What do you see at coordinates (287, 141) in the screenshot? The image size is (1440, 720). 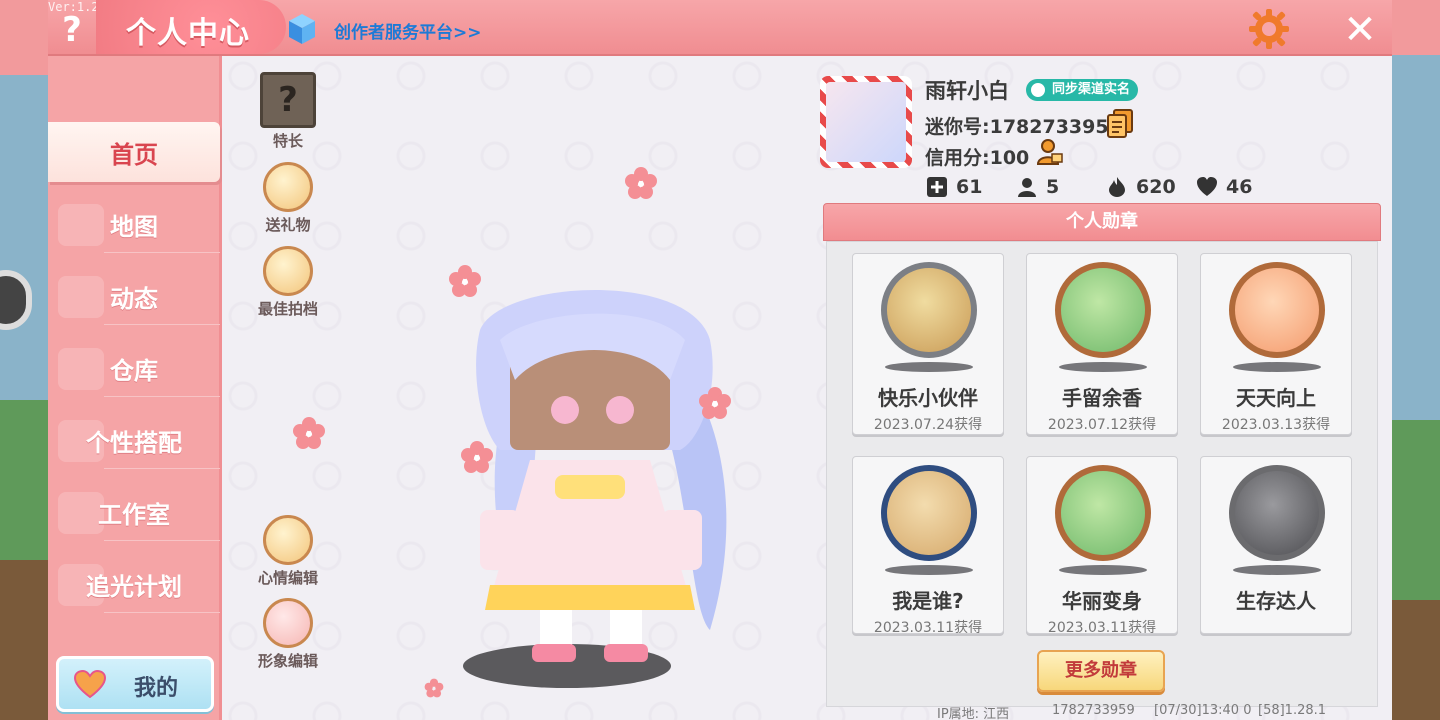 I see `specialty-label: 特长` at bounding box center [287, 141].